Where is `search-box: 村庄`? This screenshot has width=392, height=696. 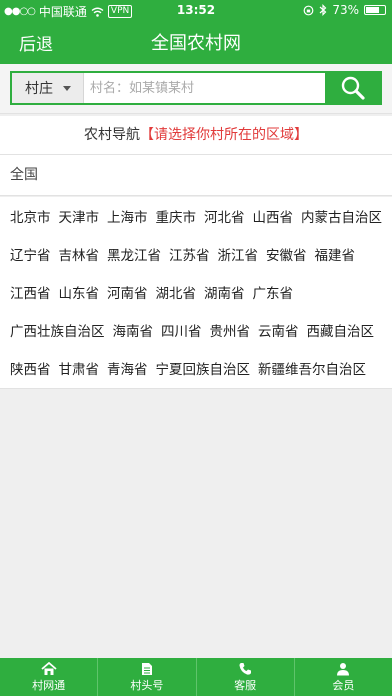 search-box: 村庄 is located at coordinates (196, 88).